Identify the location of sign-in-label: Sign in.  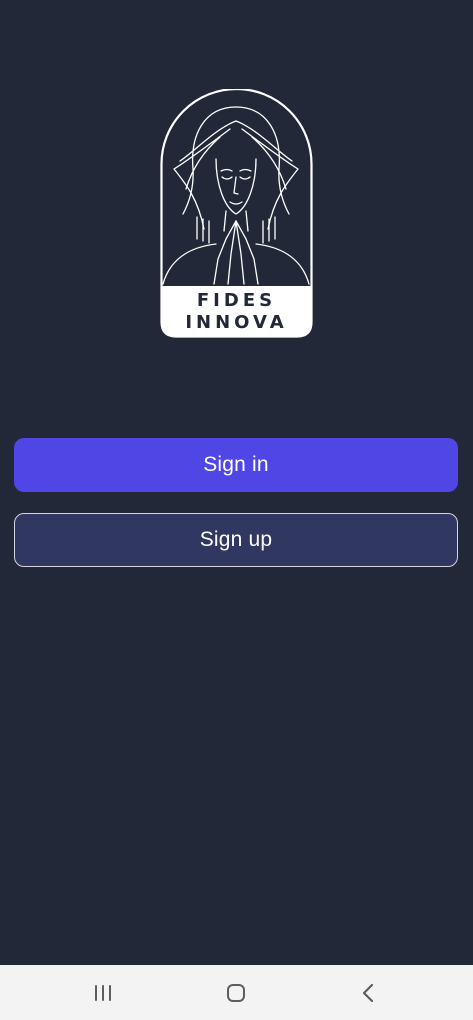
(236, 464).